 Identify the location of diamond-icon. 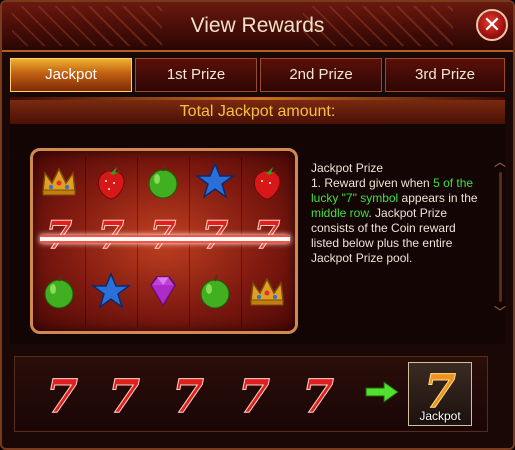
(163, 291).